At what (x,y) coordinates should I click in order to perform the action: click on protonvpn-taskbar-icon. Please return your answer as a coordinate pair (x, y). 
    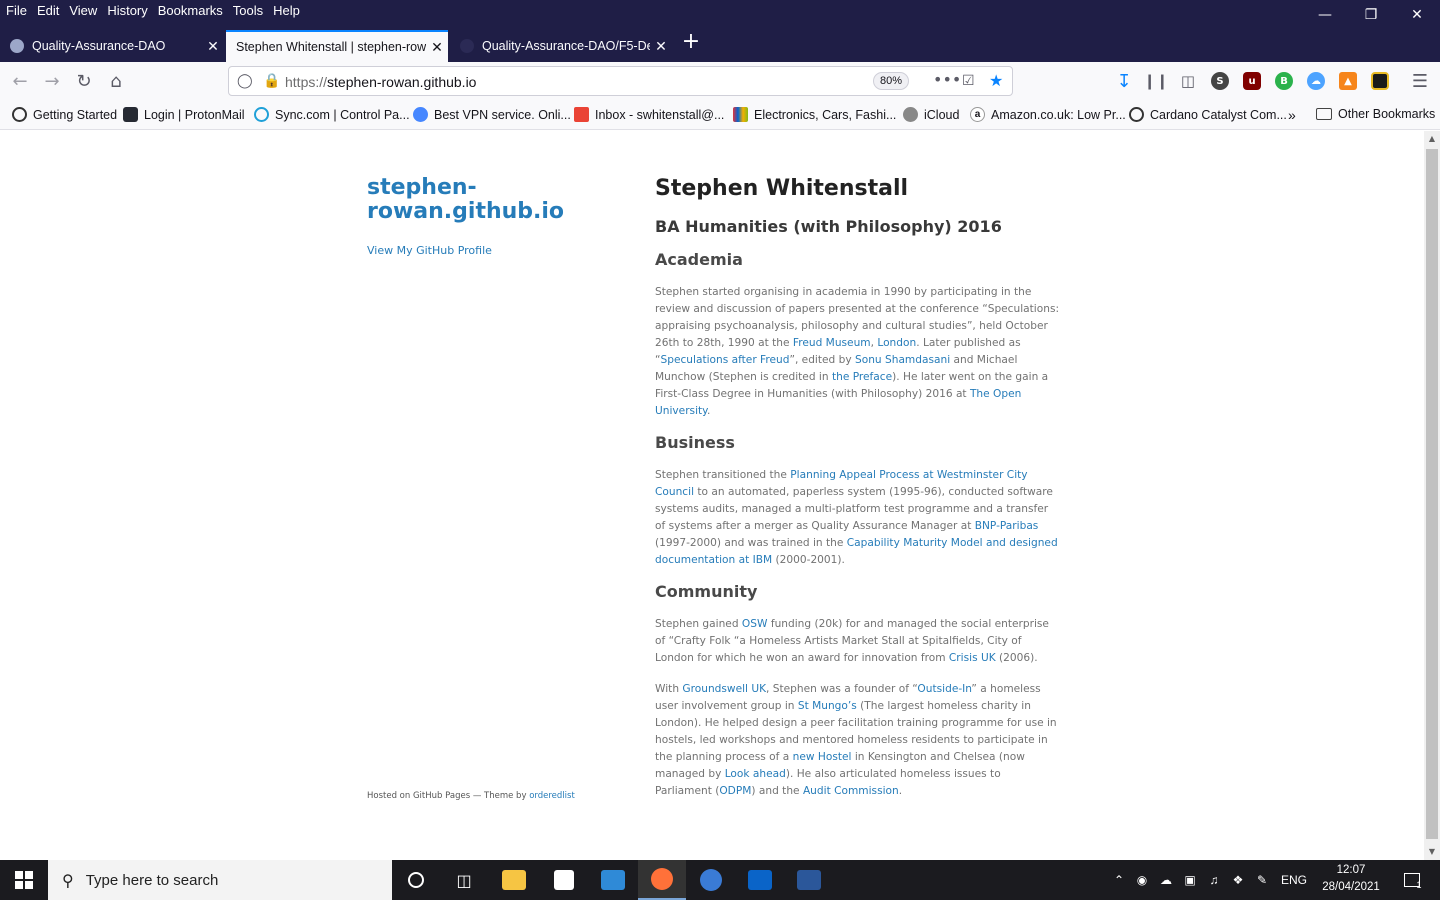
    Looking at the image, I should click on (711, 880).